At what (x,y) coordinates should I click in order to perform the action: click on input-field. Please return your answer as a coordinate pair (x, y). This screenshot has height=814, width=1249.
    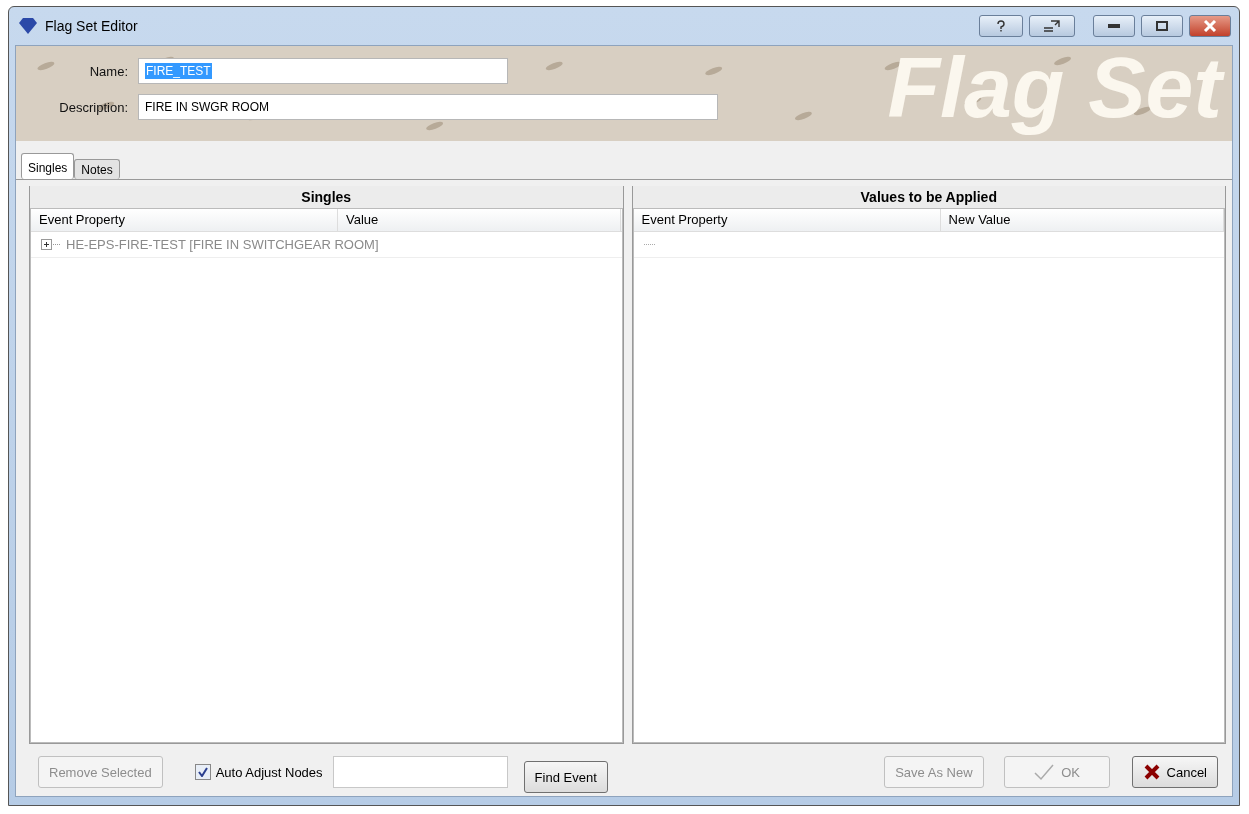
    Looking at the image, I should click on (420, 772).